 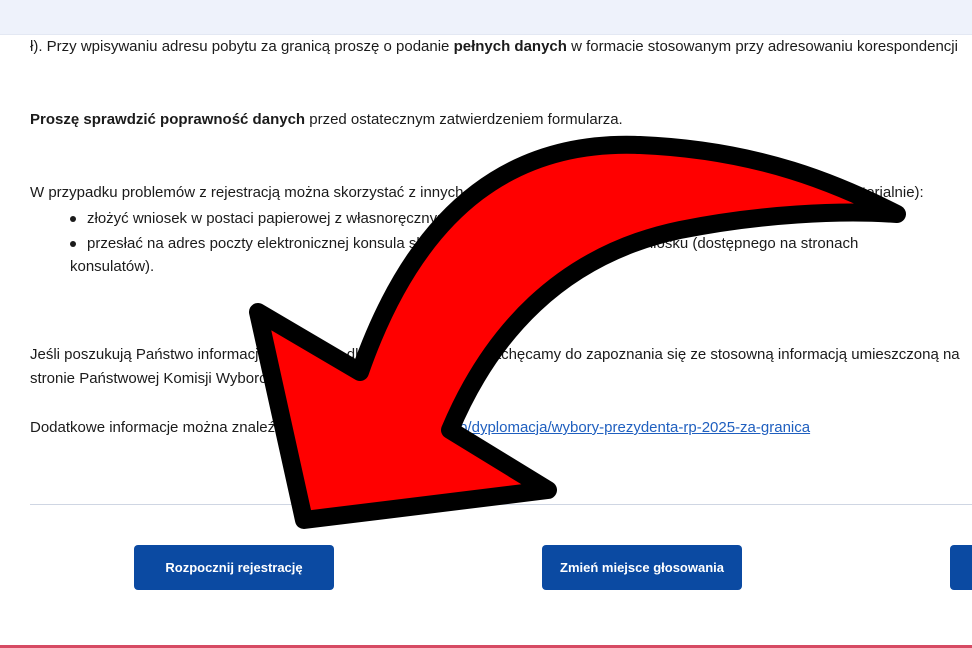 I want to click on list-item-continuation: konsulatów)., so click(x=112, y=266).